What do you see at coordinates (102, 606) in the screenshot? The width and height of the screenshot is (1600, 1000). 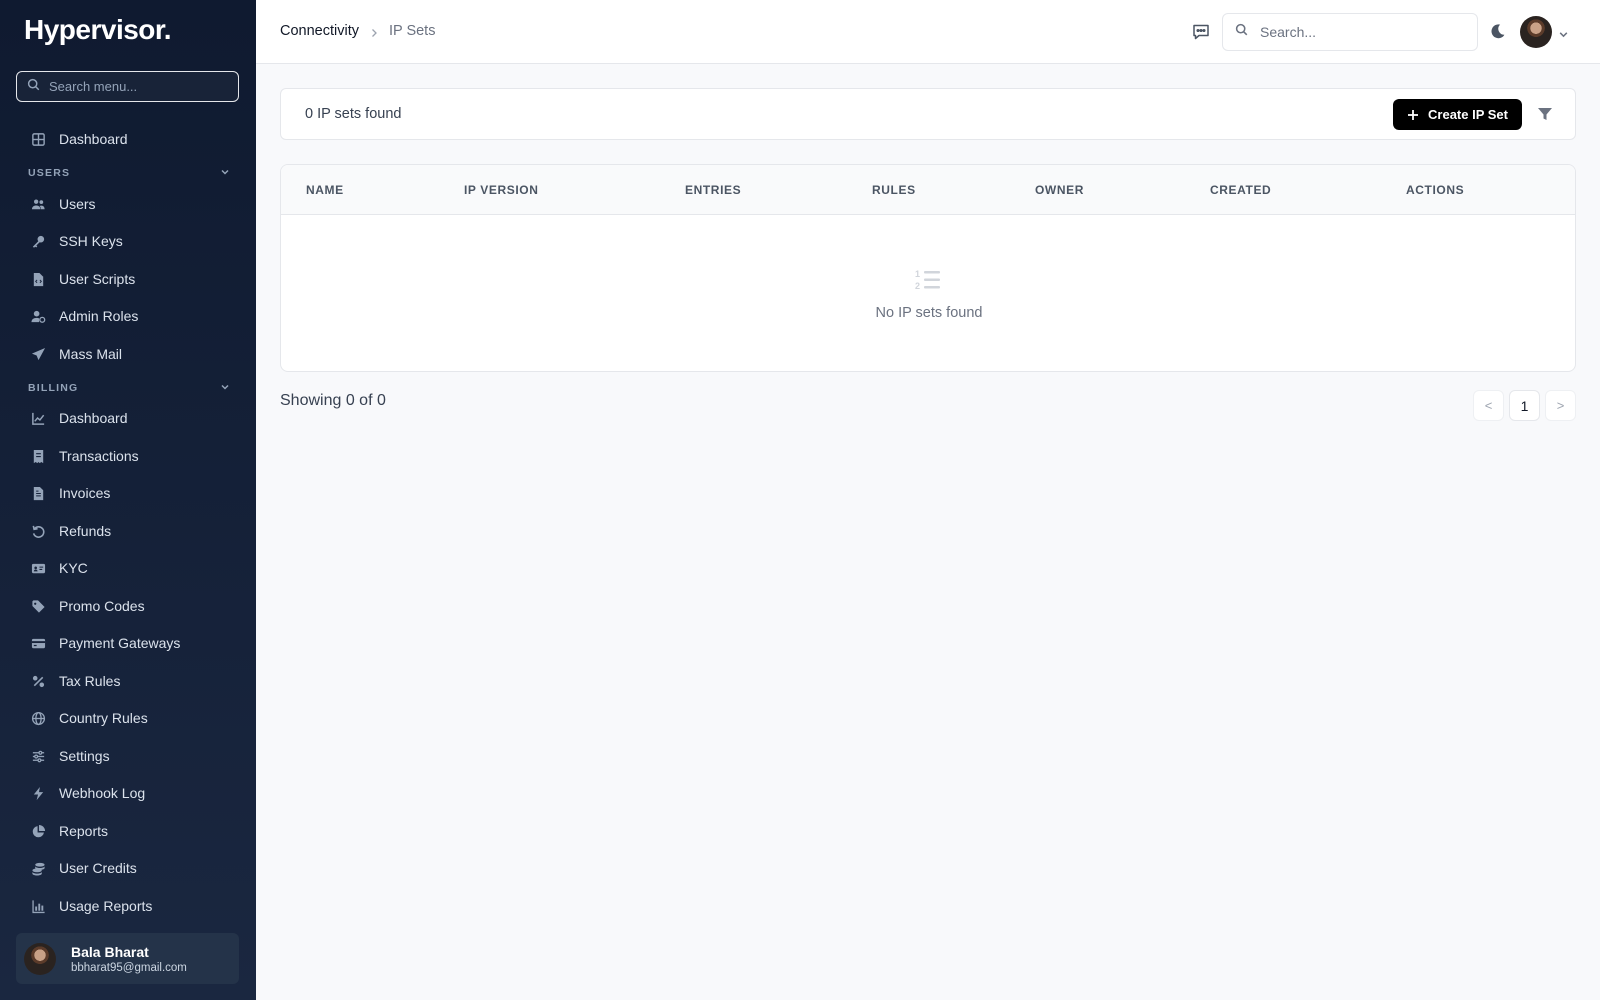 I see `sidebar-item-label: Promo Codes` at bounding box center [102, 606].